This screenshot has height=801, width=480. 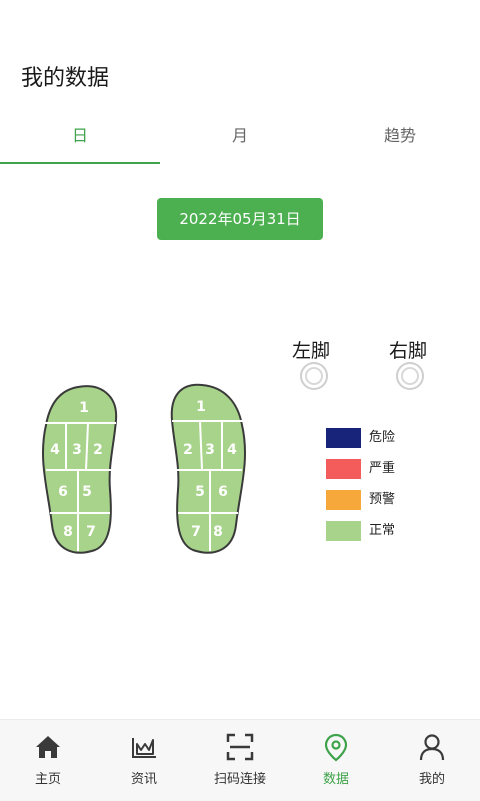 I want to click on right-zone-2: 2, so click(x=188, y=450).